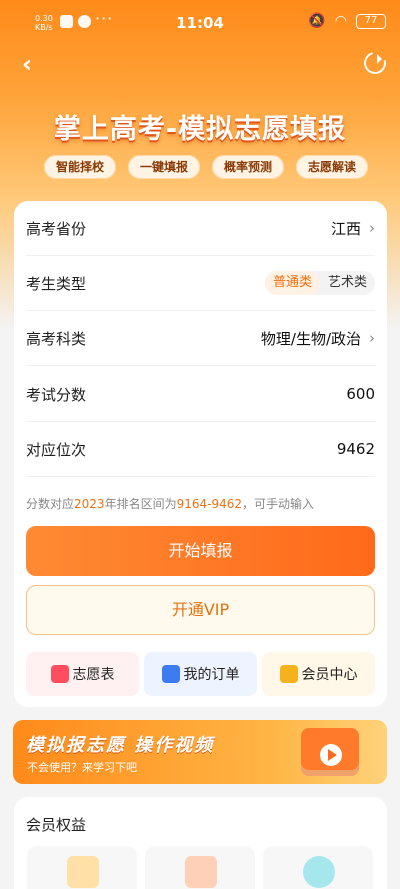 Image resolution: width=400 pixels, height=889 pixels. Describe the element at coordinates (170, 674) in the screenshot. I see `order-icon` at that location.